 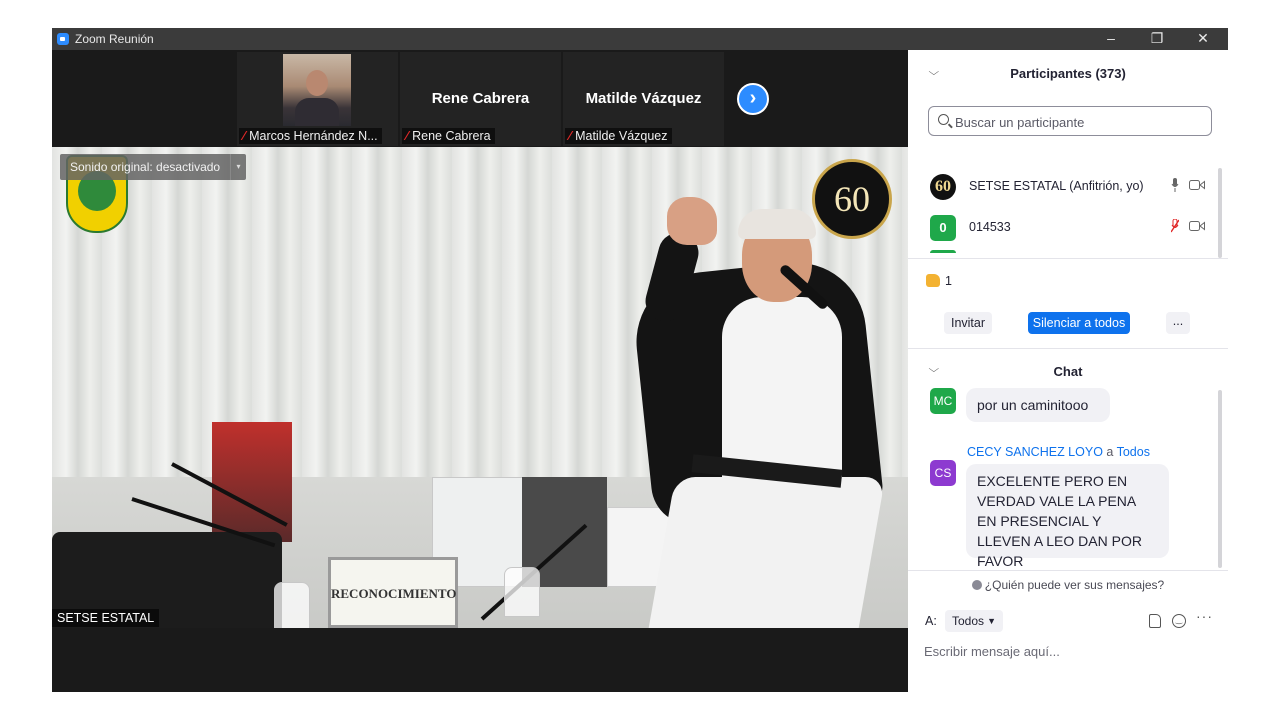 What do you see at coordinates (1079, 323) in the screenshot?
I see `mute-all-button: Silenciar a todos` at bounding box center [1079, 323].